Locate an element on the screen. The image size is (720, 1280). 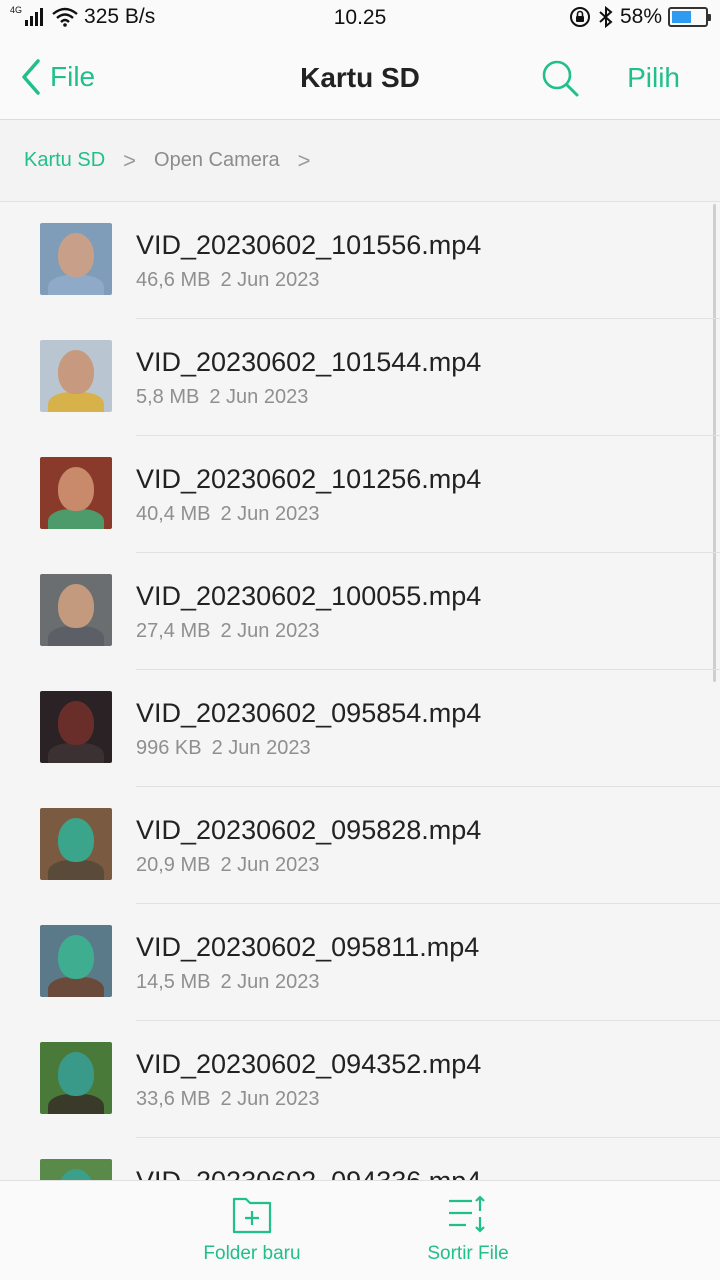
breadcrumb-root: Kartu SD is located at coordinates (64, 160).